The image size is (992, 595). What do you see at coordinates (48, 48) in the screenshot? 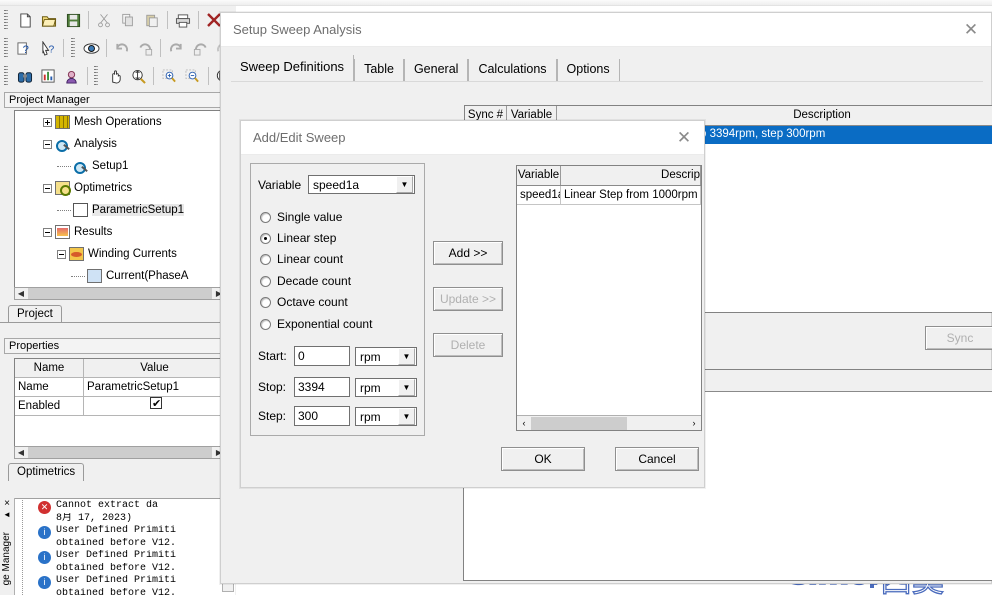
I see `help-pointer-icon: ?` at bounding box center [48, 48].